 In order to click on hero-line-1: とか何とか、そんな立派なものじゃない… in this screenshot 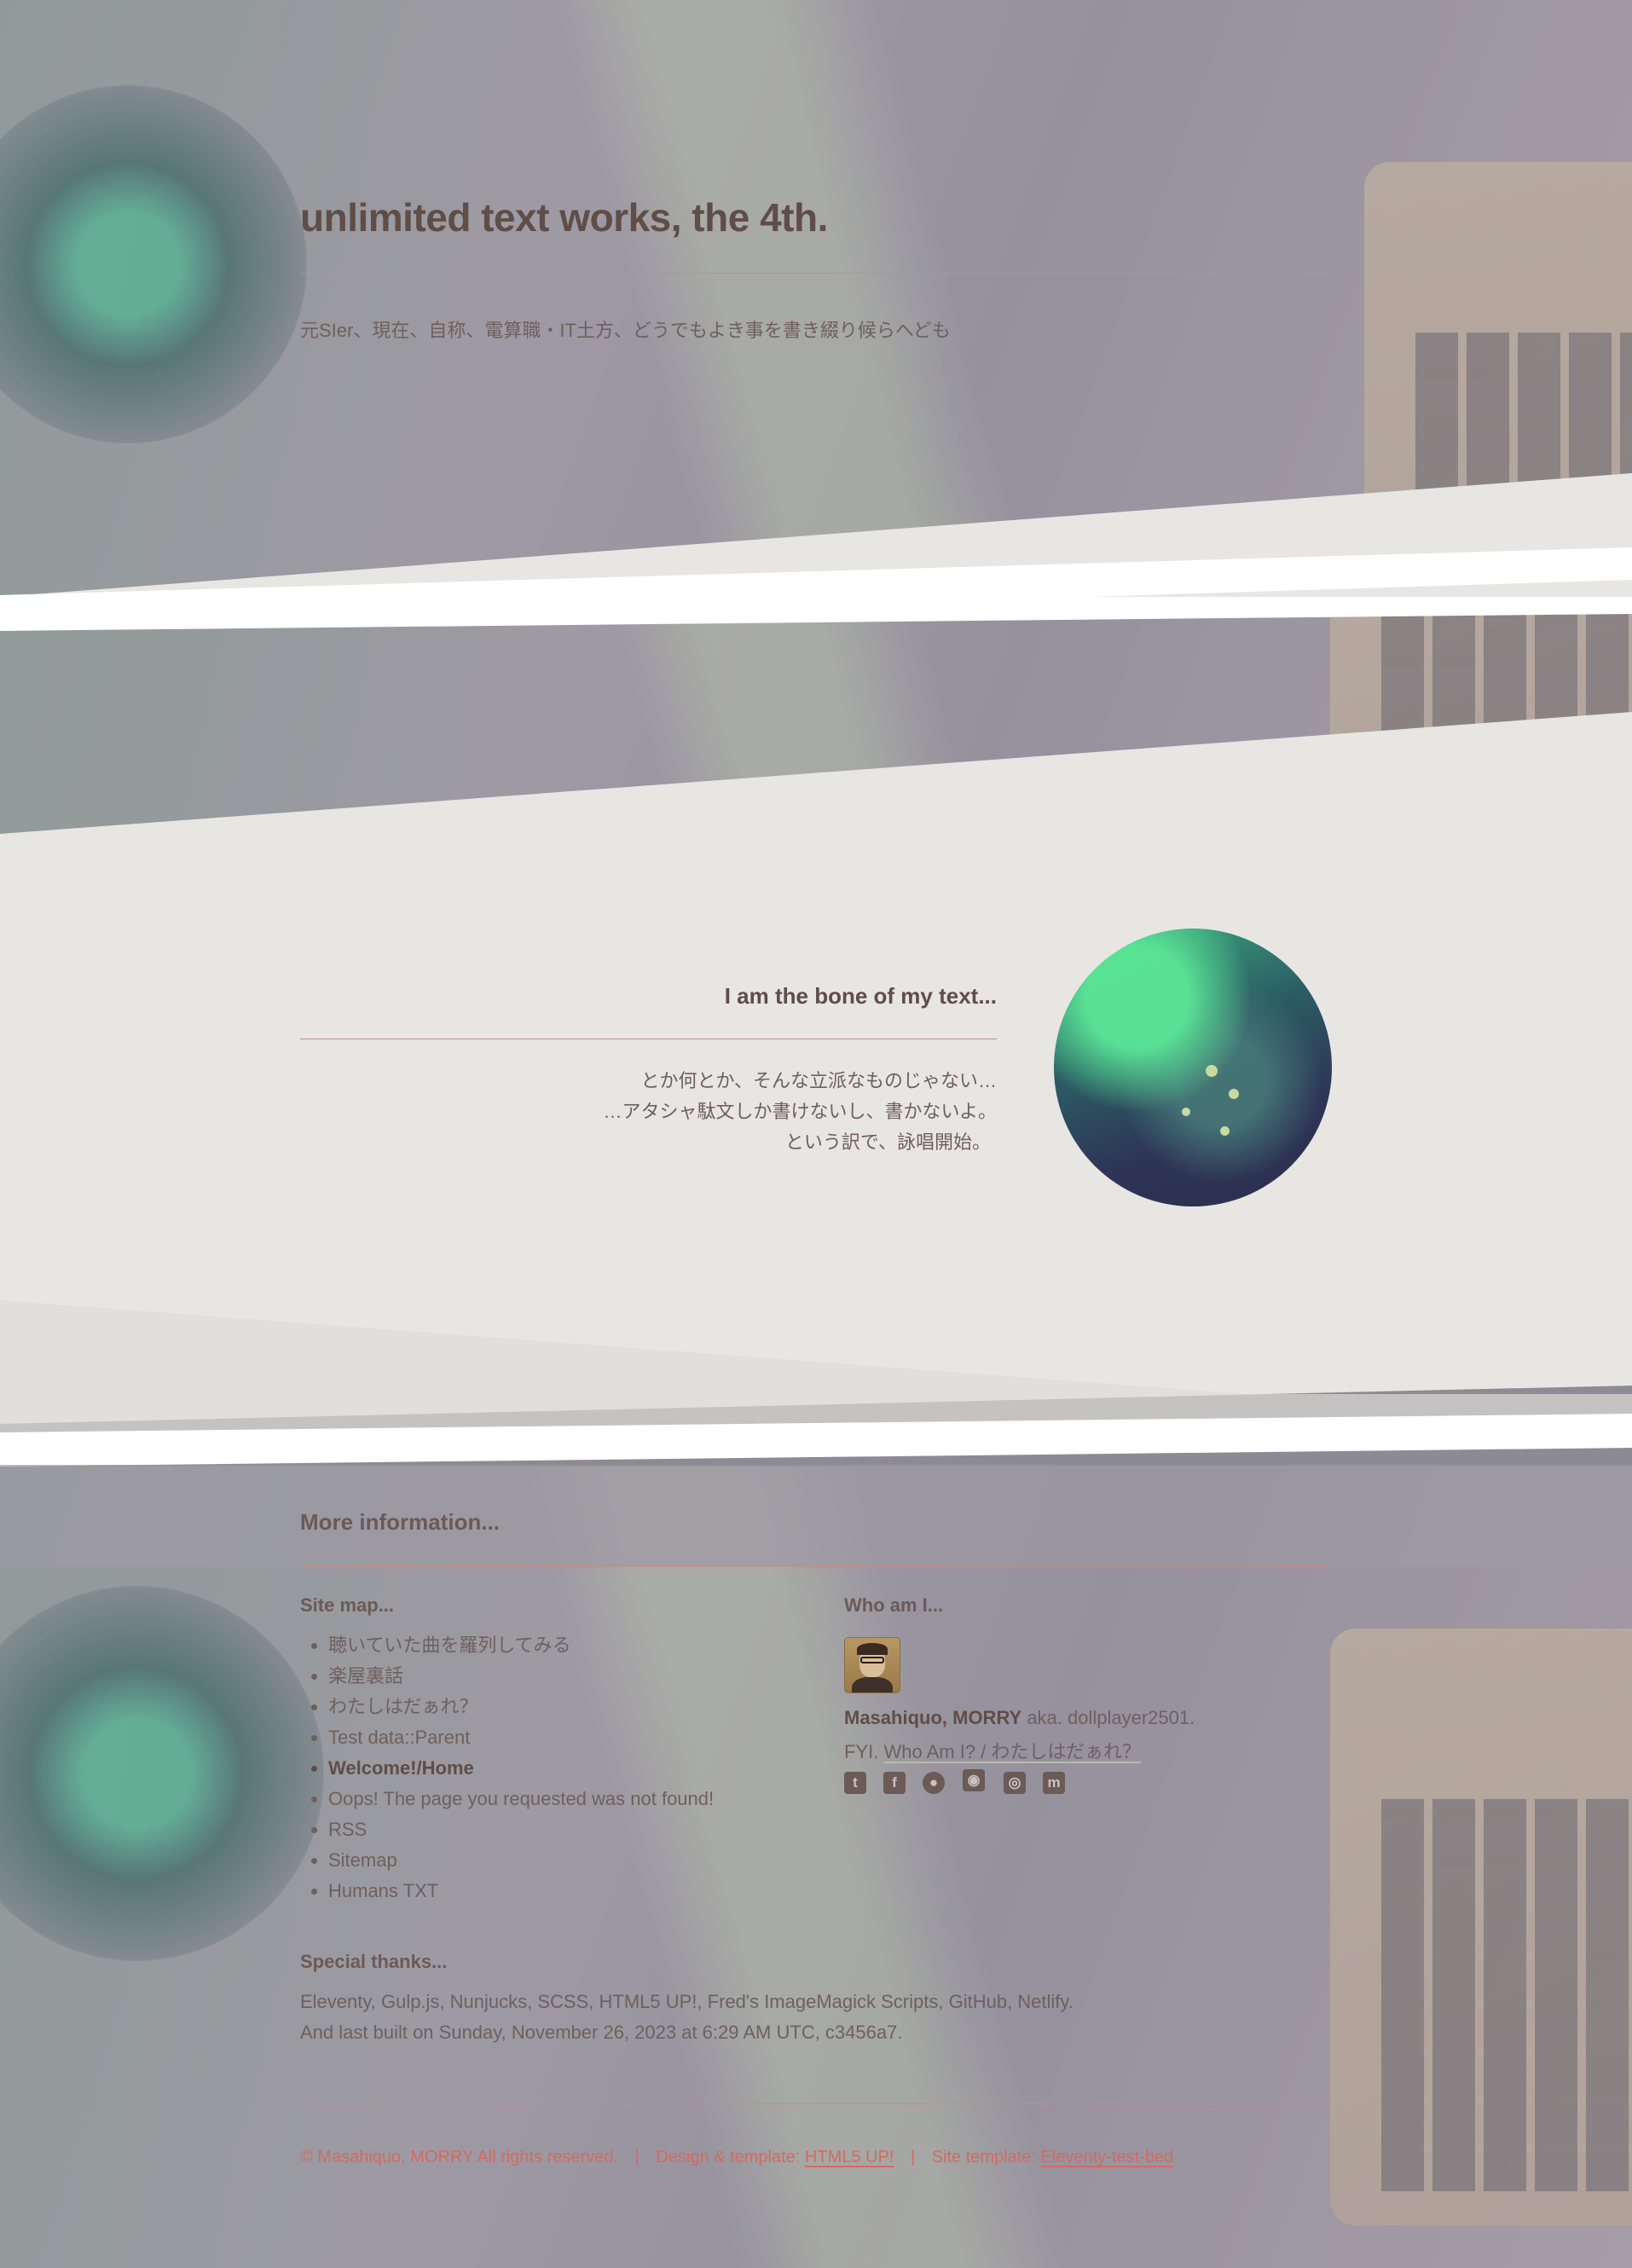, I will do `click(818, 1080)`.